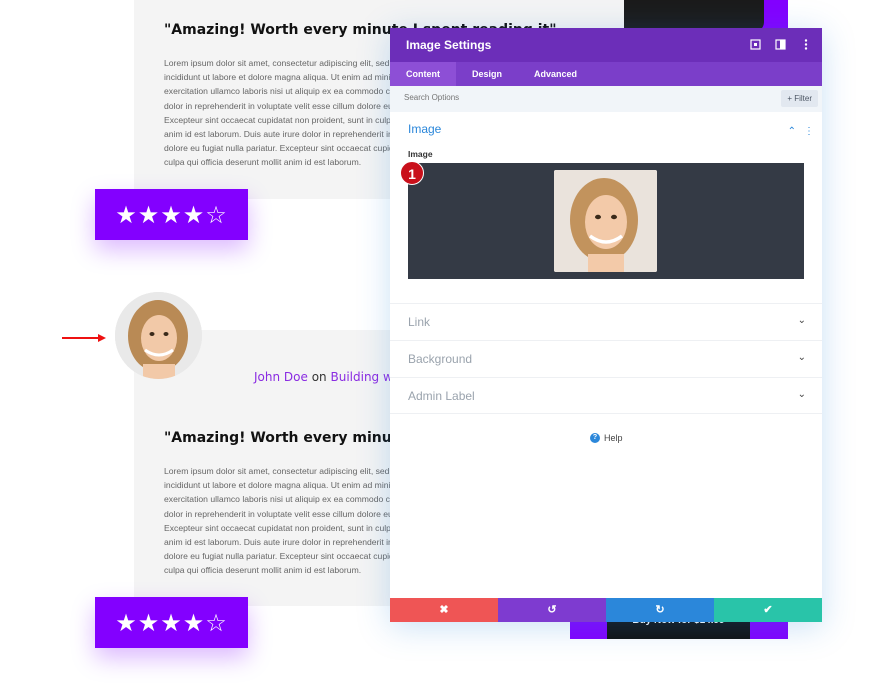 The width and height of the screenshot is (880, 683). I want to click on tab-advanced: Advanced, so click(555, 74).